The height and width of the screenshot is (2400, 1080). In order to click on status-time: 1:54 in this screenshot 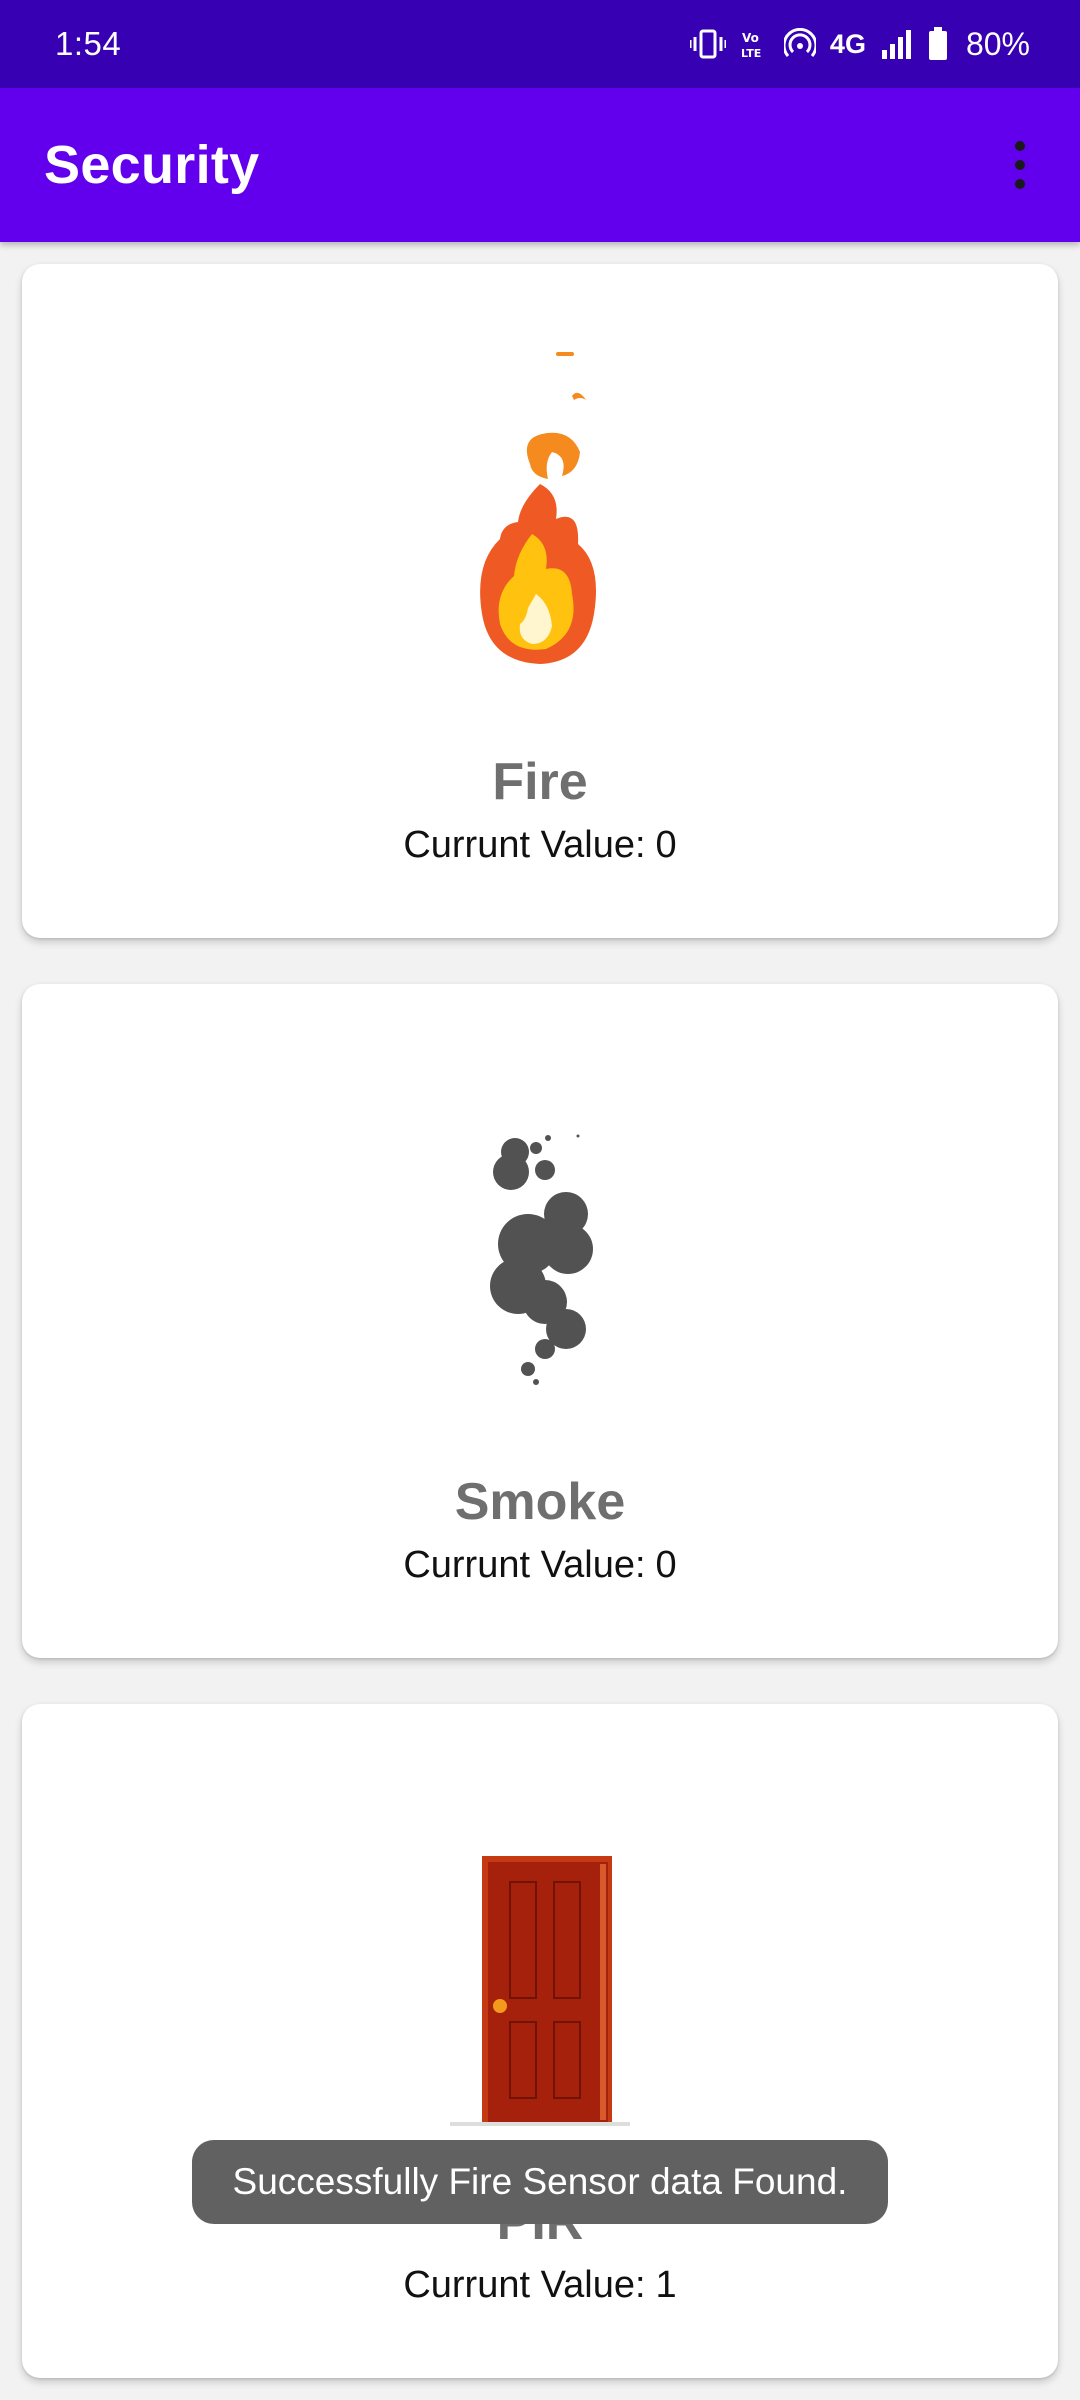, I will do `click(88, 43)`.